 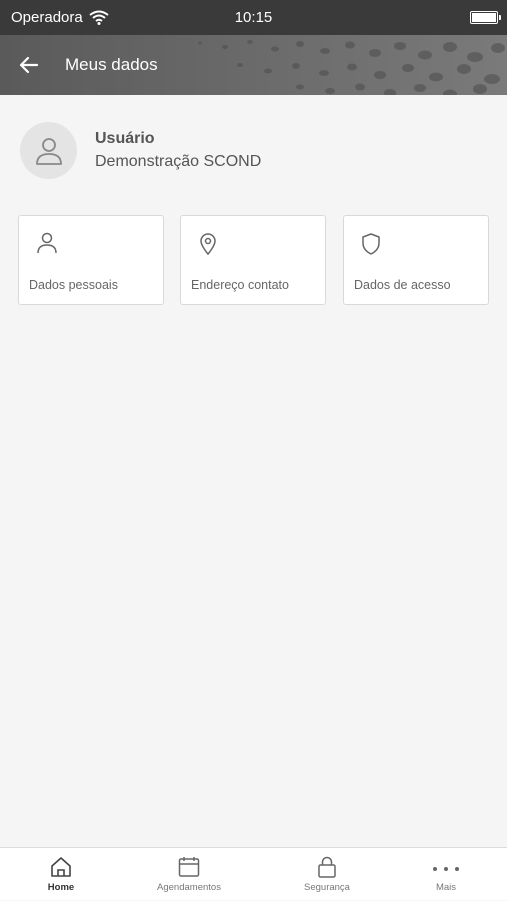 What do you see at coordinates (189, 887) in the screenshot?
I see `tab-label: Agendamentos` at bounding box center [189, 887].